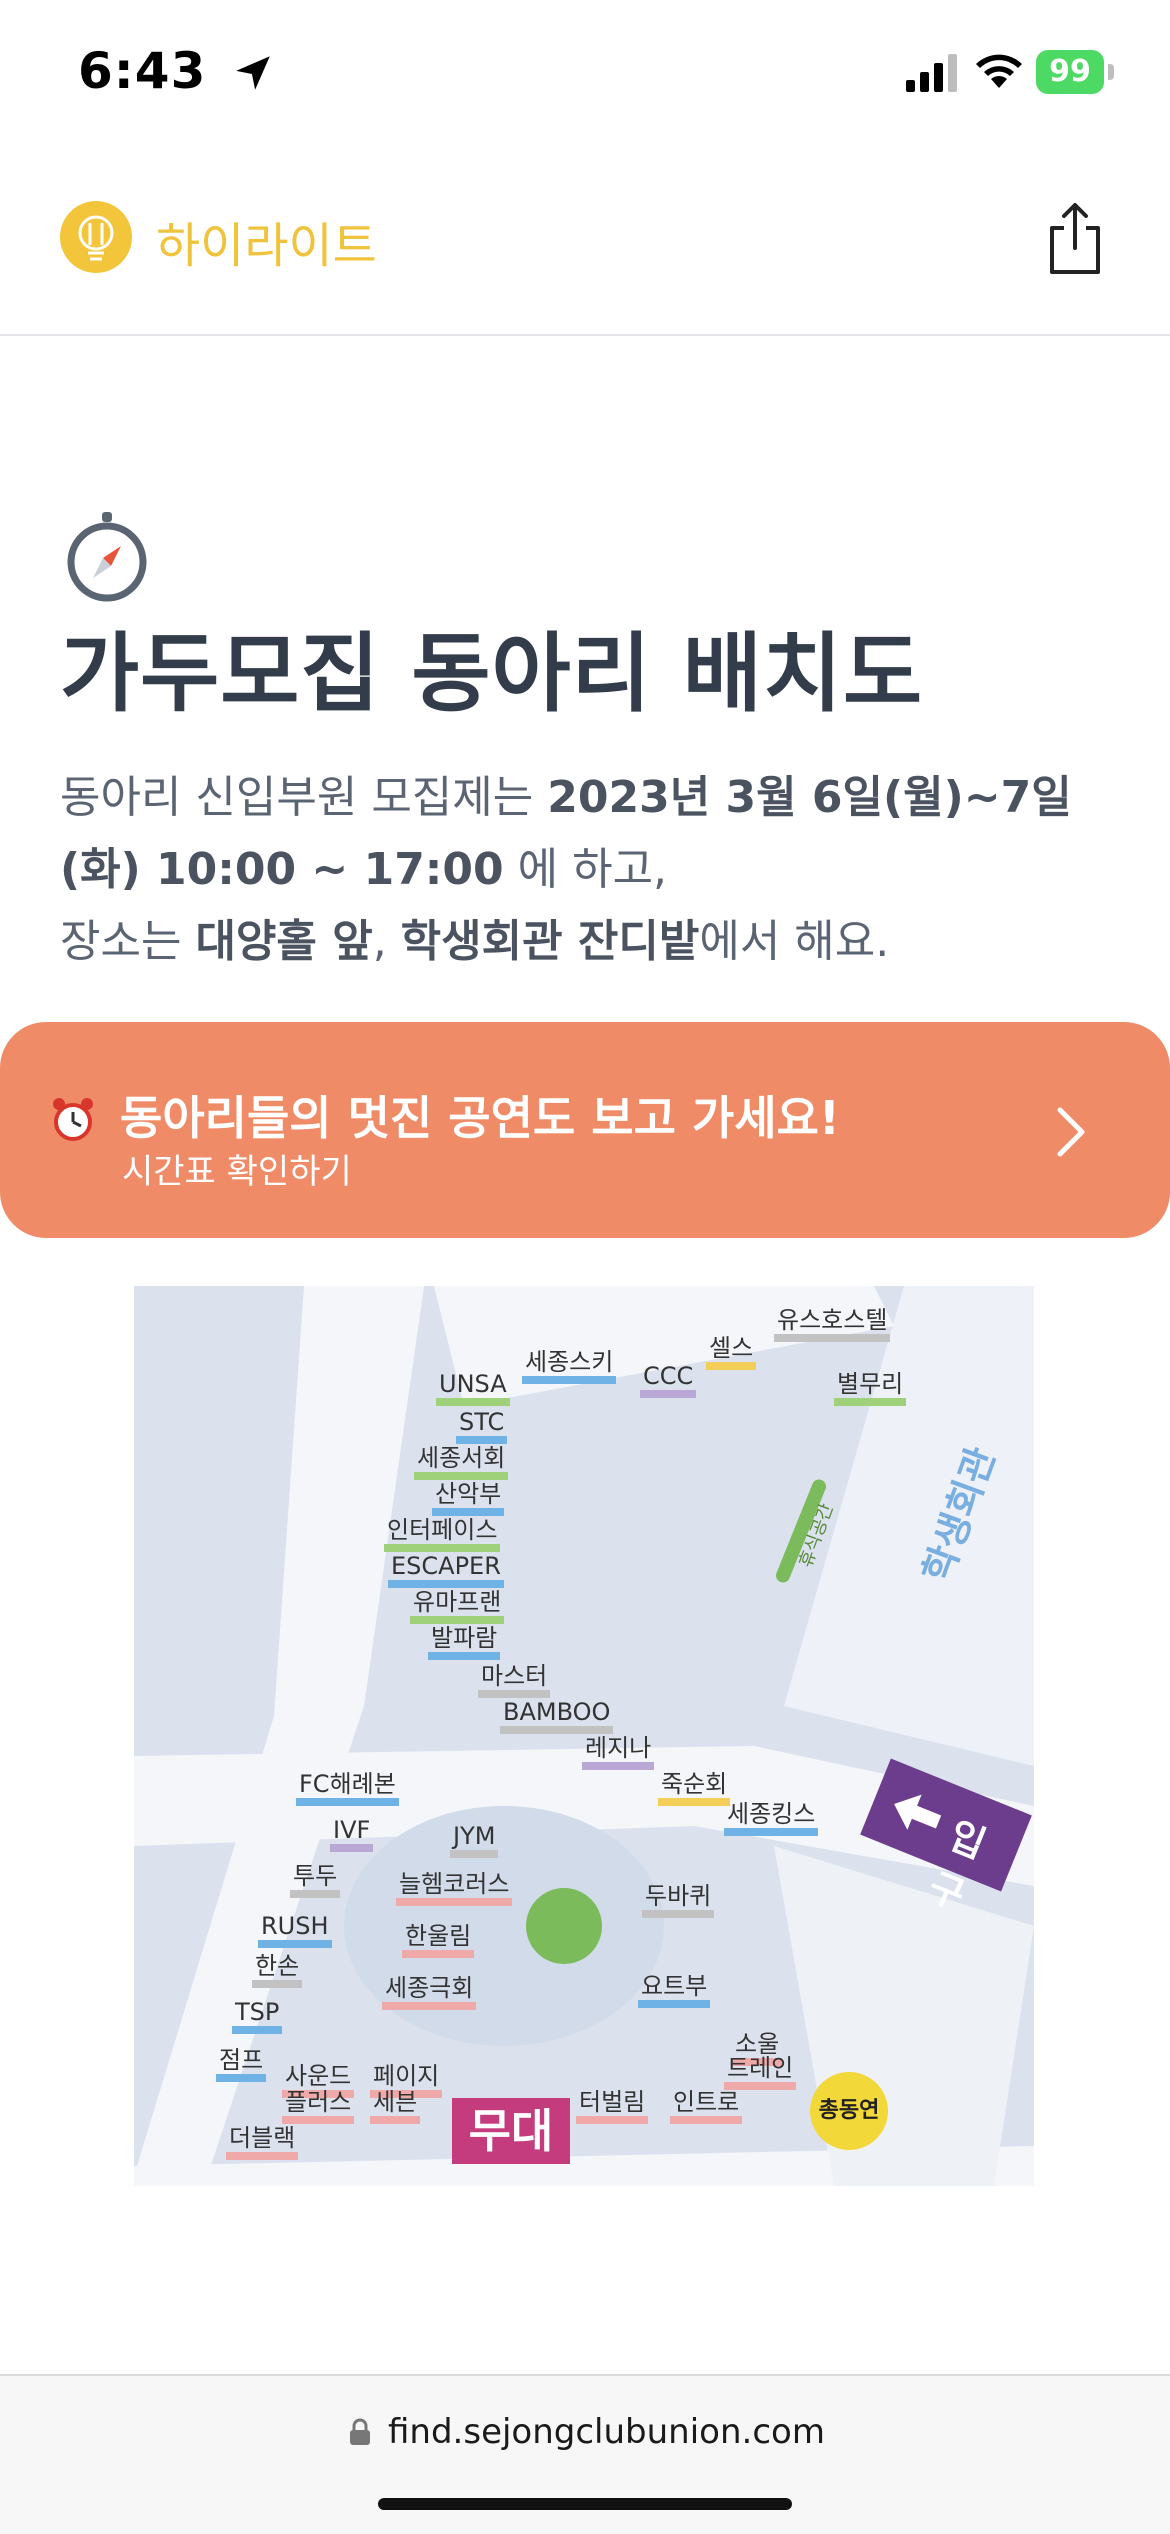 The width and height of the screenshot is (1170, 2534). What do you see at coordinates (706, 2106) in the screenshot?
I see `club-label: 인트로` at bounding box center [706, 2106].